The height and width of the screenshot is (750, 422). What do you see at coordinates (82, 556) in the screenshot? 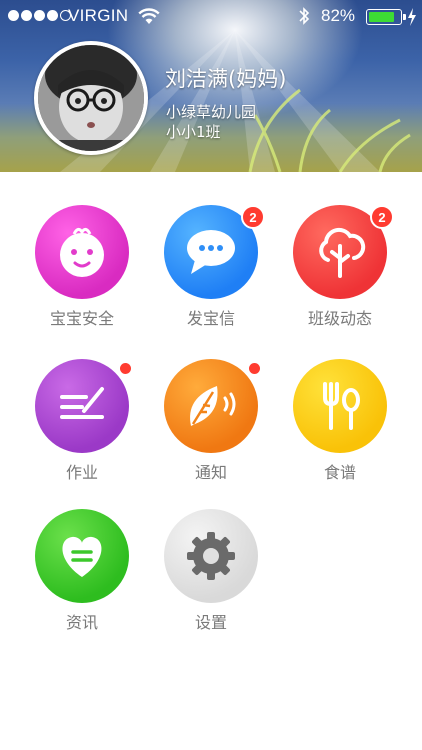
I see `heart-icon` at bounding box center [82, 556].